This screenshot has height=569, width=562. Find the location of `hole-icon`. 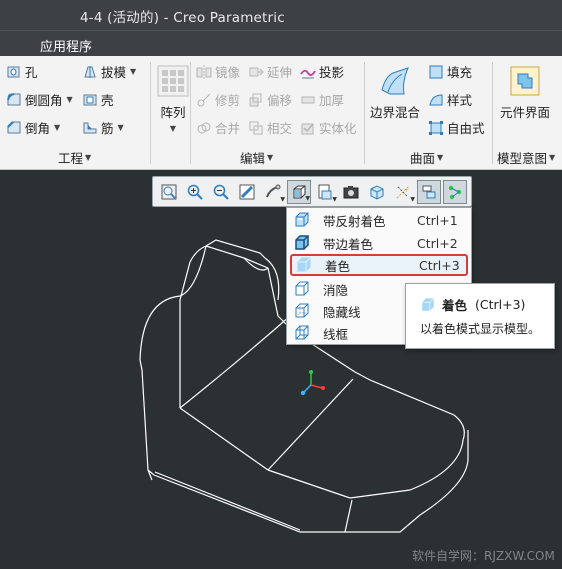

hole-icon is located at coordinates (13, 71).